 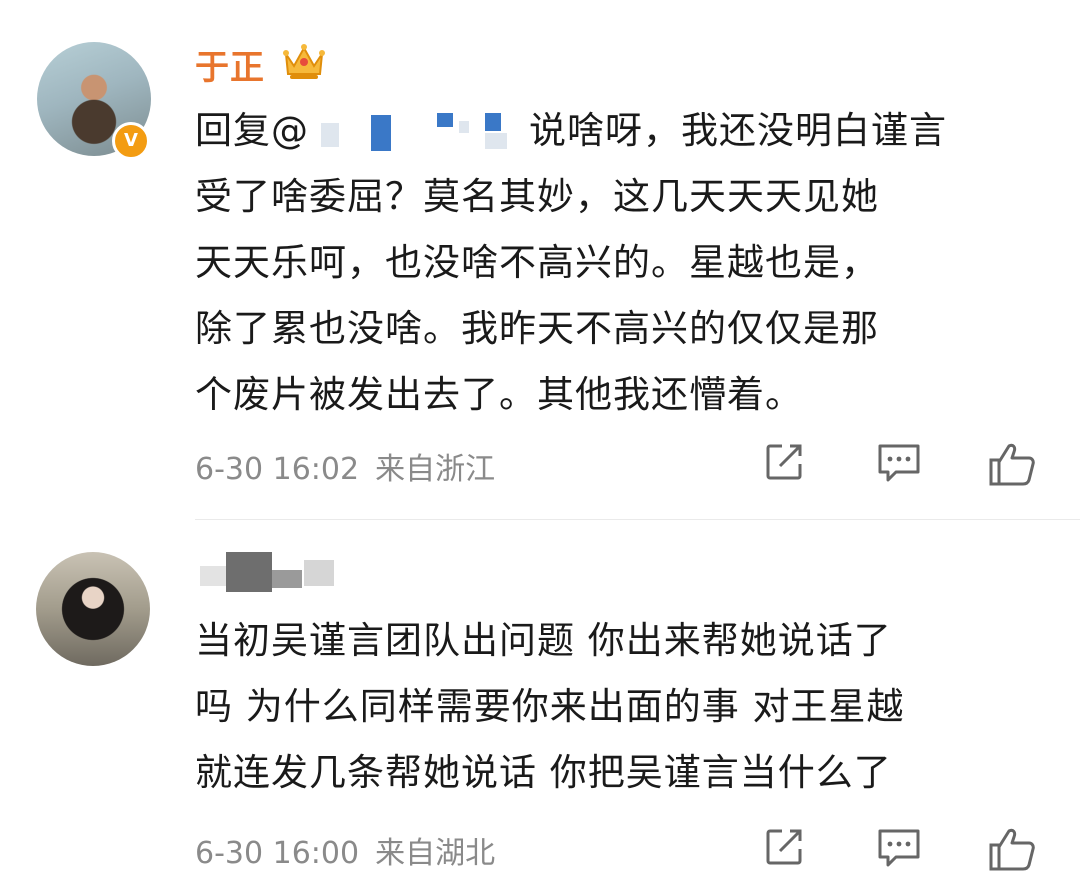 I want to click on location: 来自湖北, so click(x=435, y=853).